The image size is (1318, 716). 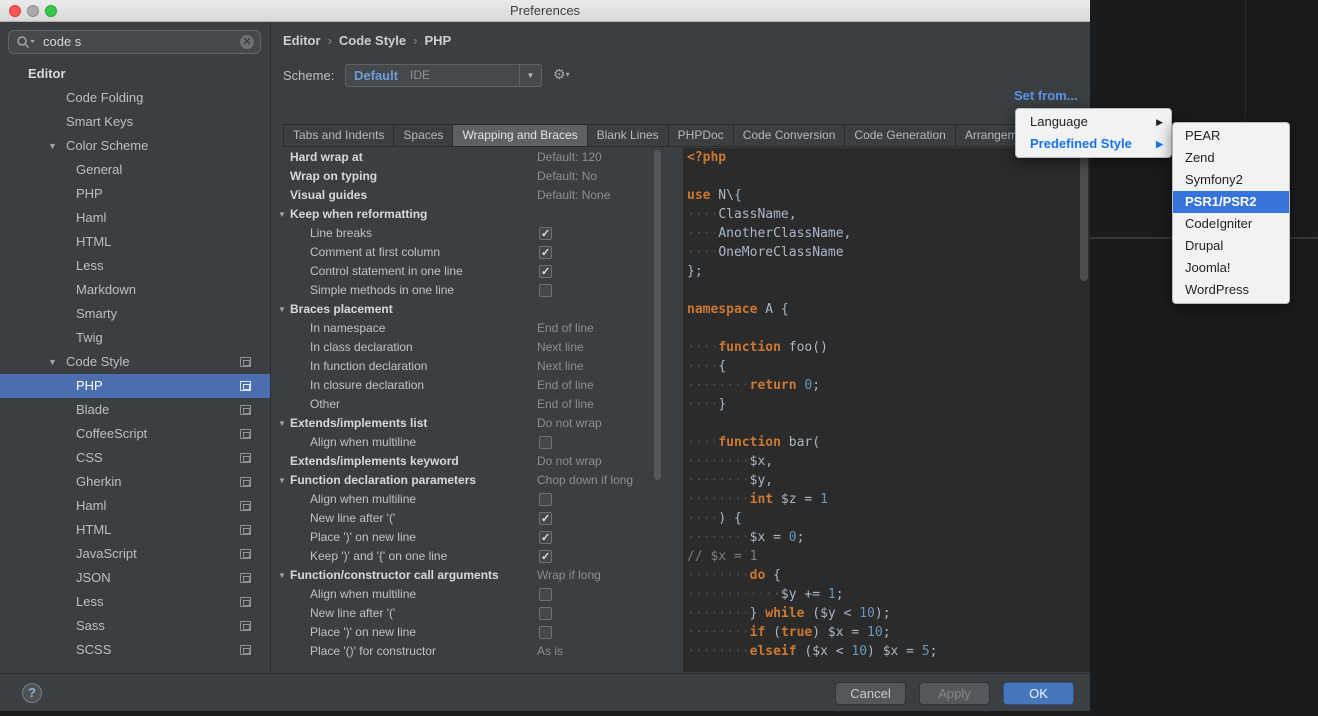 What do you see at coordinates (789, 135) in the screenshot?
I see `tab-code-conversion: Code Conversion` at bounding box center [789, 135].